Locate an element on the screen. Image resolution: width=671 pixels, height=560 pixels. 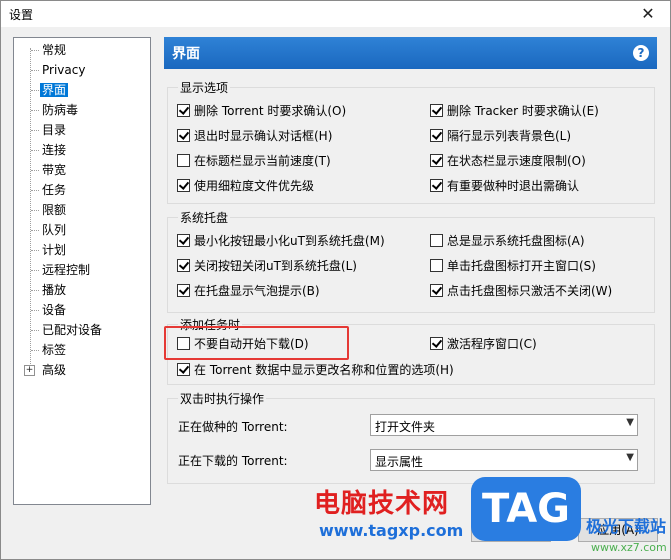
seeding-action-select: 打开文件夹 ▼ is located at coordinates (504, 425).